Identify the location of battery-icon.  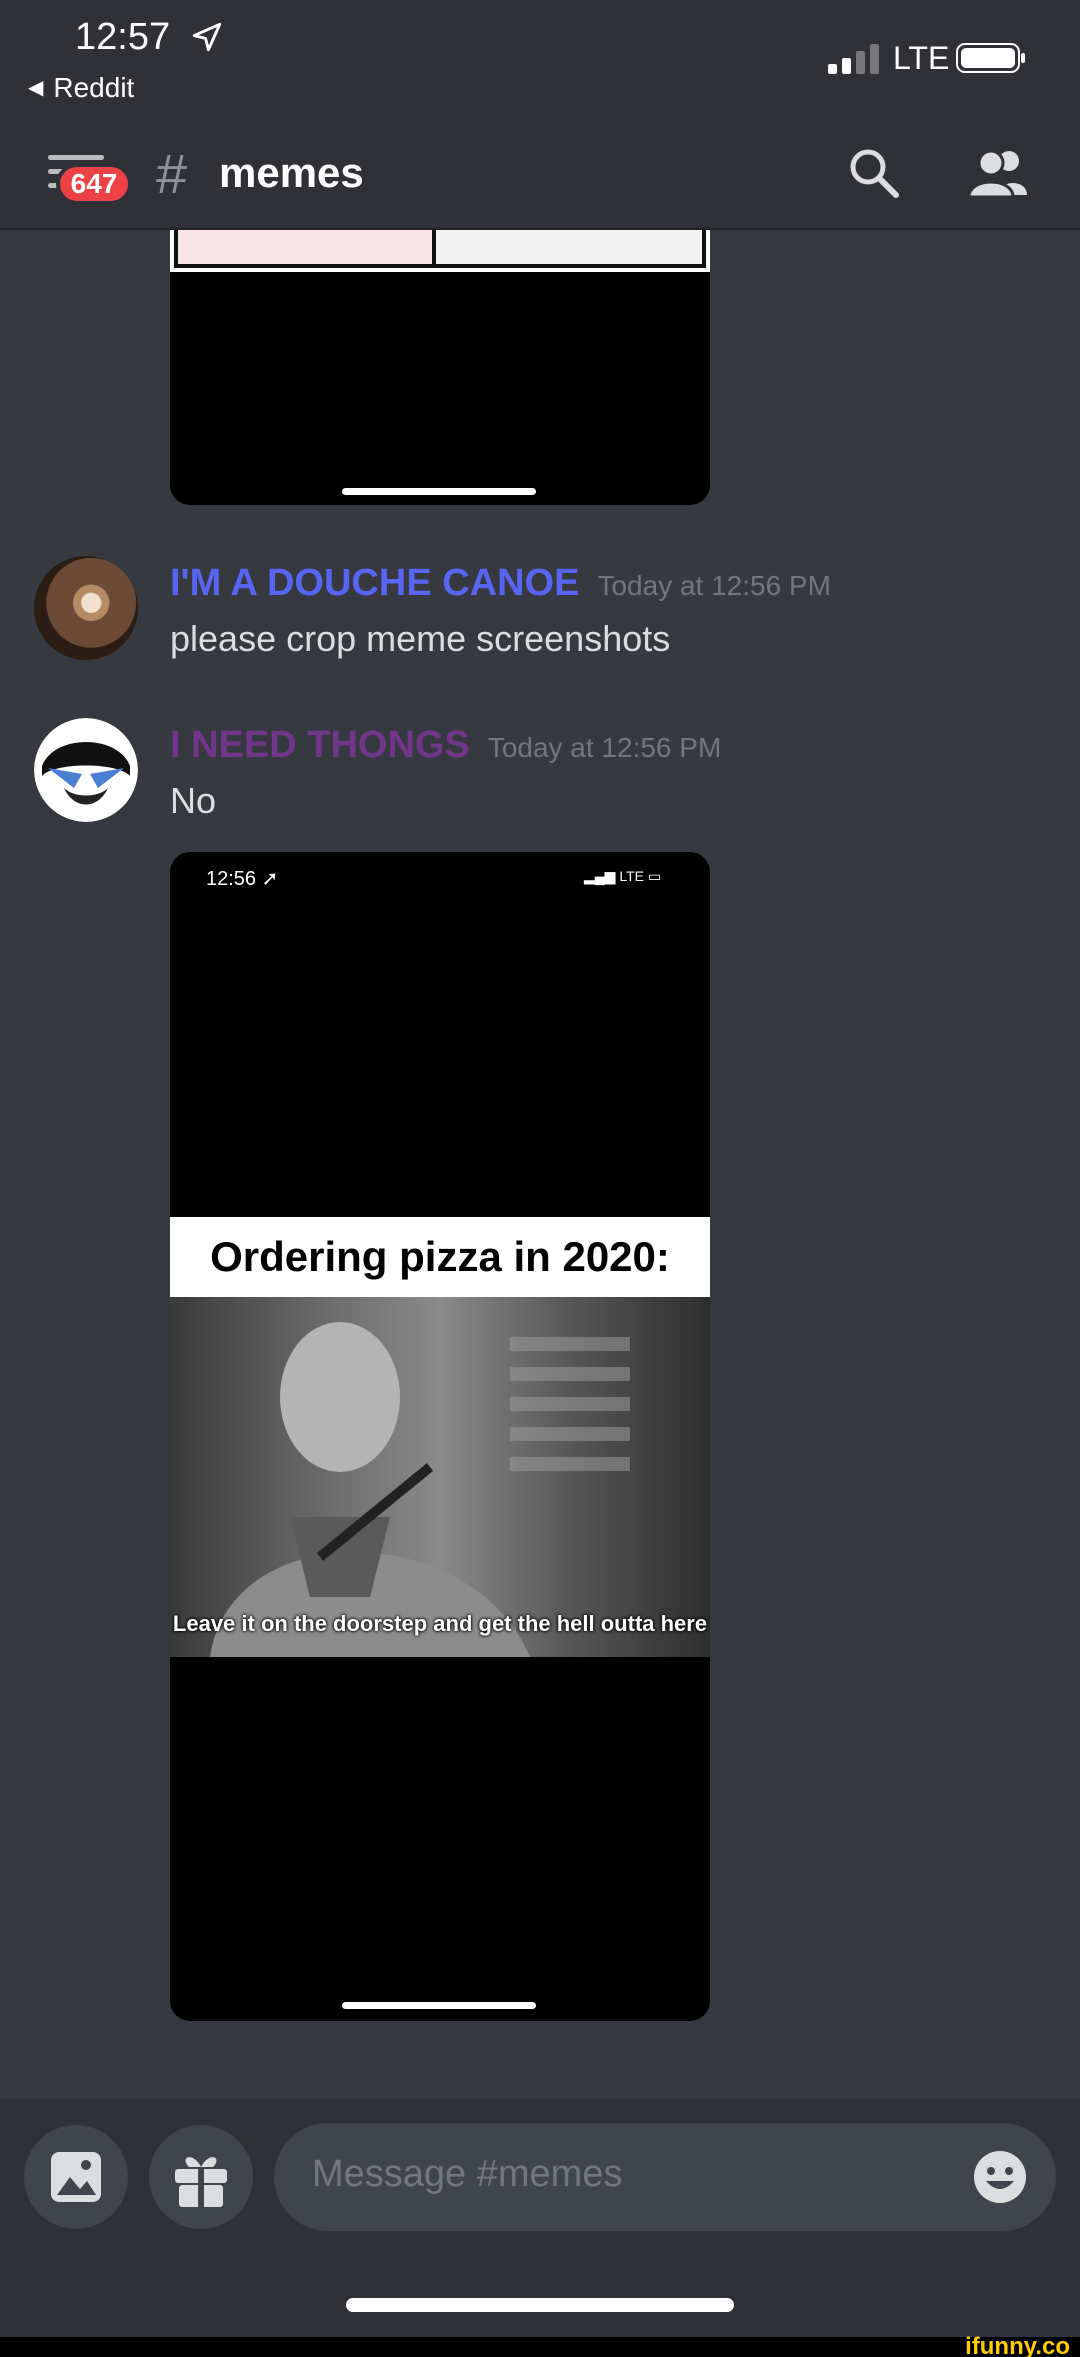
(990, 58).